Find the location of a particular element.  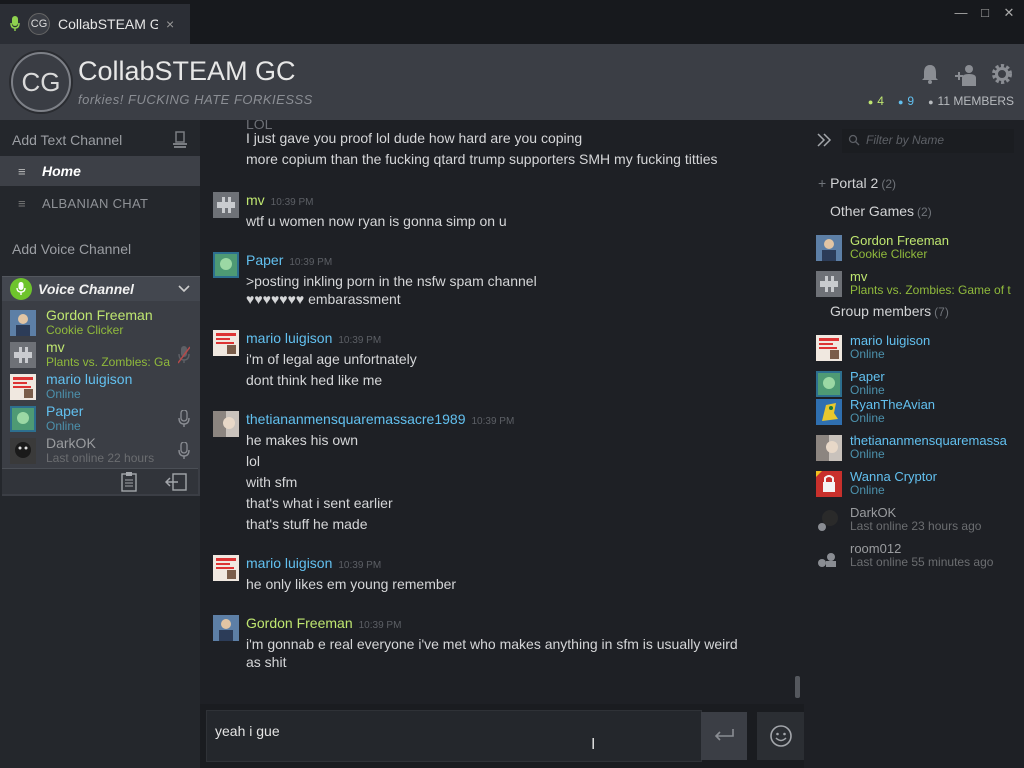

add-channel-icon is located at coordinates (180, 141).